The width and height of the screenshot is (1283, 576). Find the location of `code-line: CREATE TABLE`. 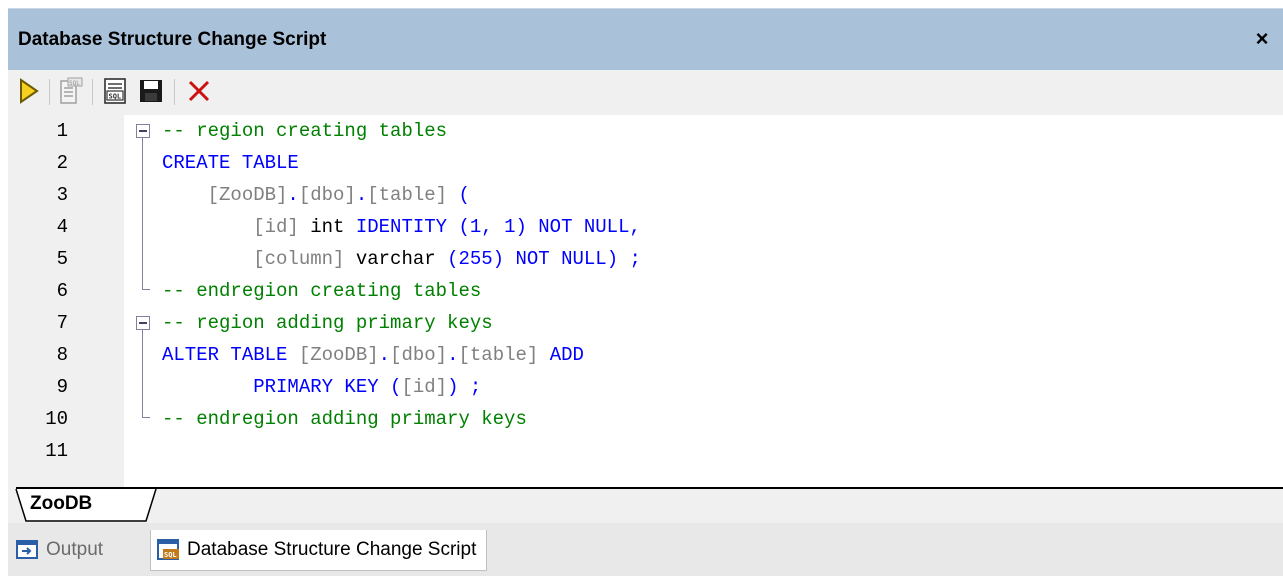

code-line: CREATE TABLE is located at coordinates (230, 163).